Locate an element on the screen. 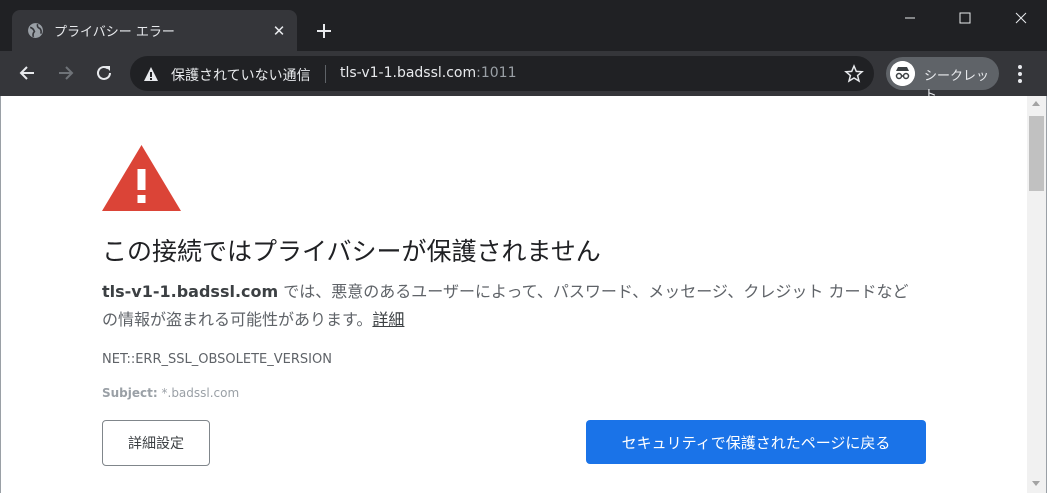 The width and height of the screenshot is (1047, 493). title-bar: プライバシー エラー ✕ is located at coordinates (523, 25).